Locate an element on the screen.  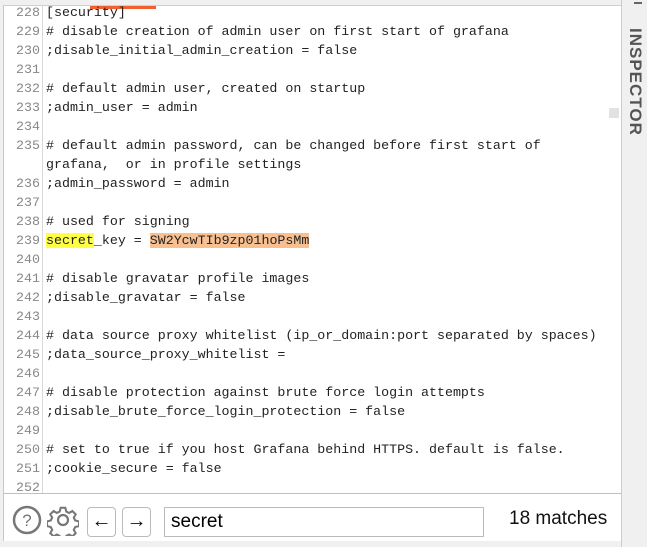
line-text: # used for signing is located at coordinates (118, 221).